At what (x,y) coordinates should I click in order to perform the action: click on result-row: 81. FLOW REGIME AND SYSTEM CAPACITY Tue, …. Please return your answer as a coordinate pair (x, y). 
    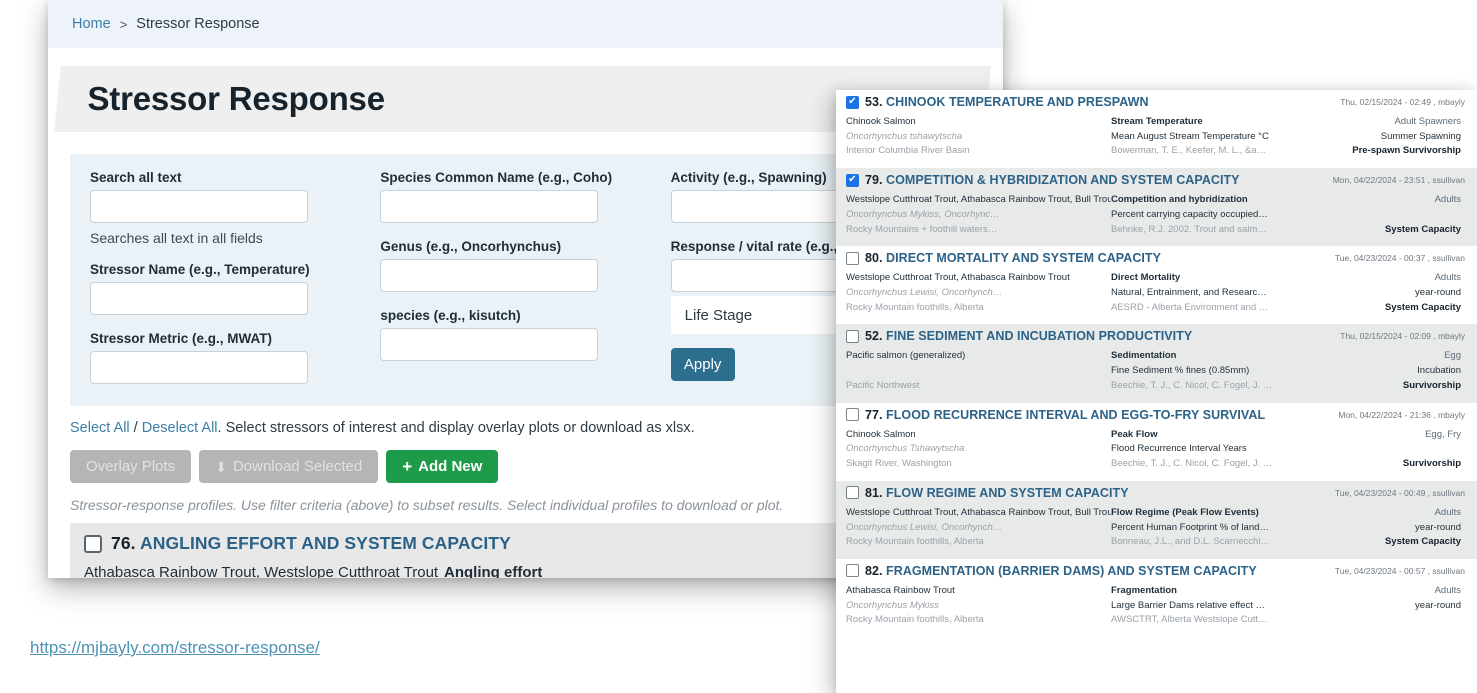
    Looking at the image, I should click on (1156, 519).